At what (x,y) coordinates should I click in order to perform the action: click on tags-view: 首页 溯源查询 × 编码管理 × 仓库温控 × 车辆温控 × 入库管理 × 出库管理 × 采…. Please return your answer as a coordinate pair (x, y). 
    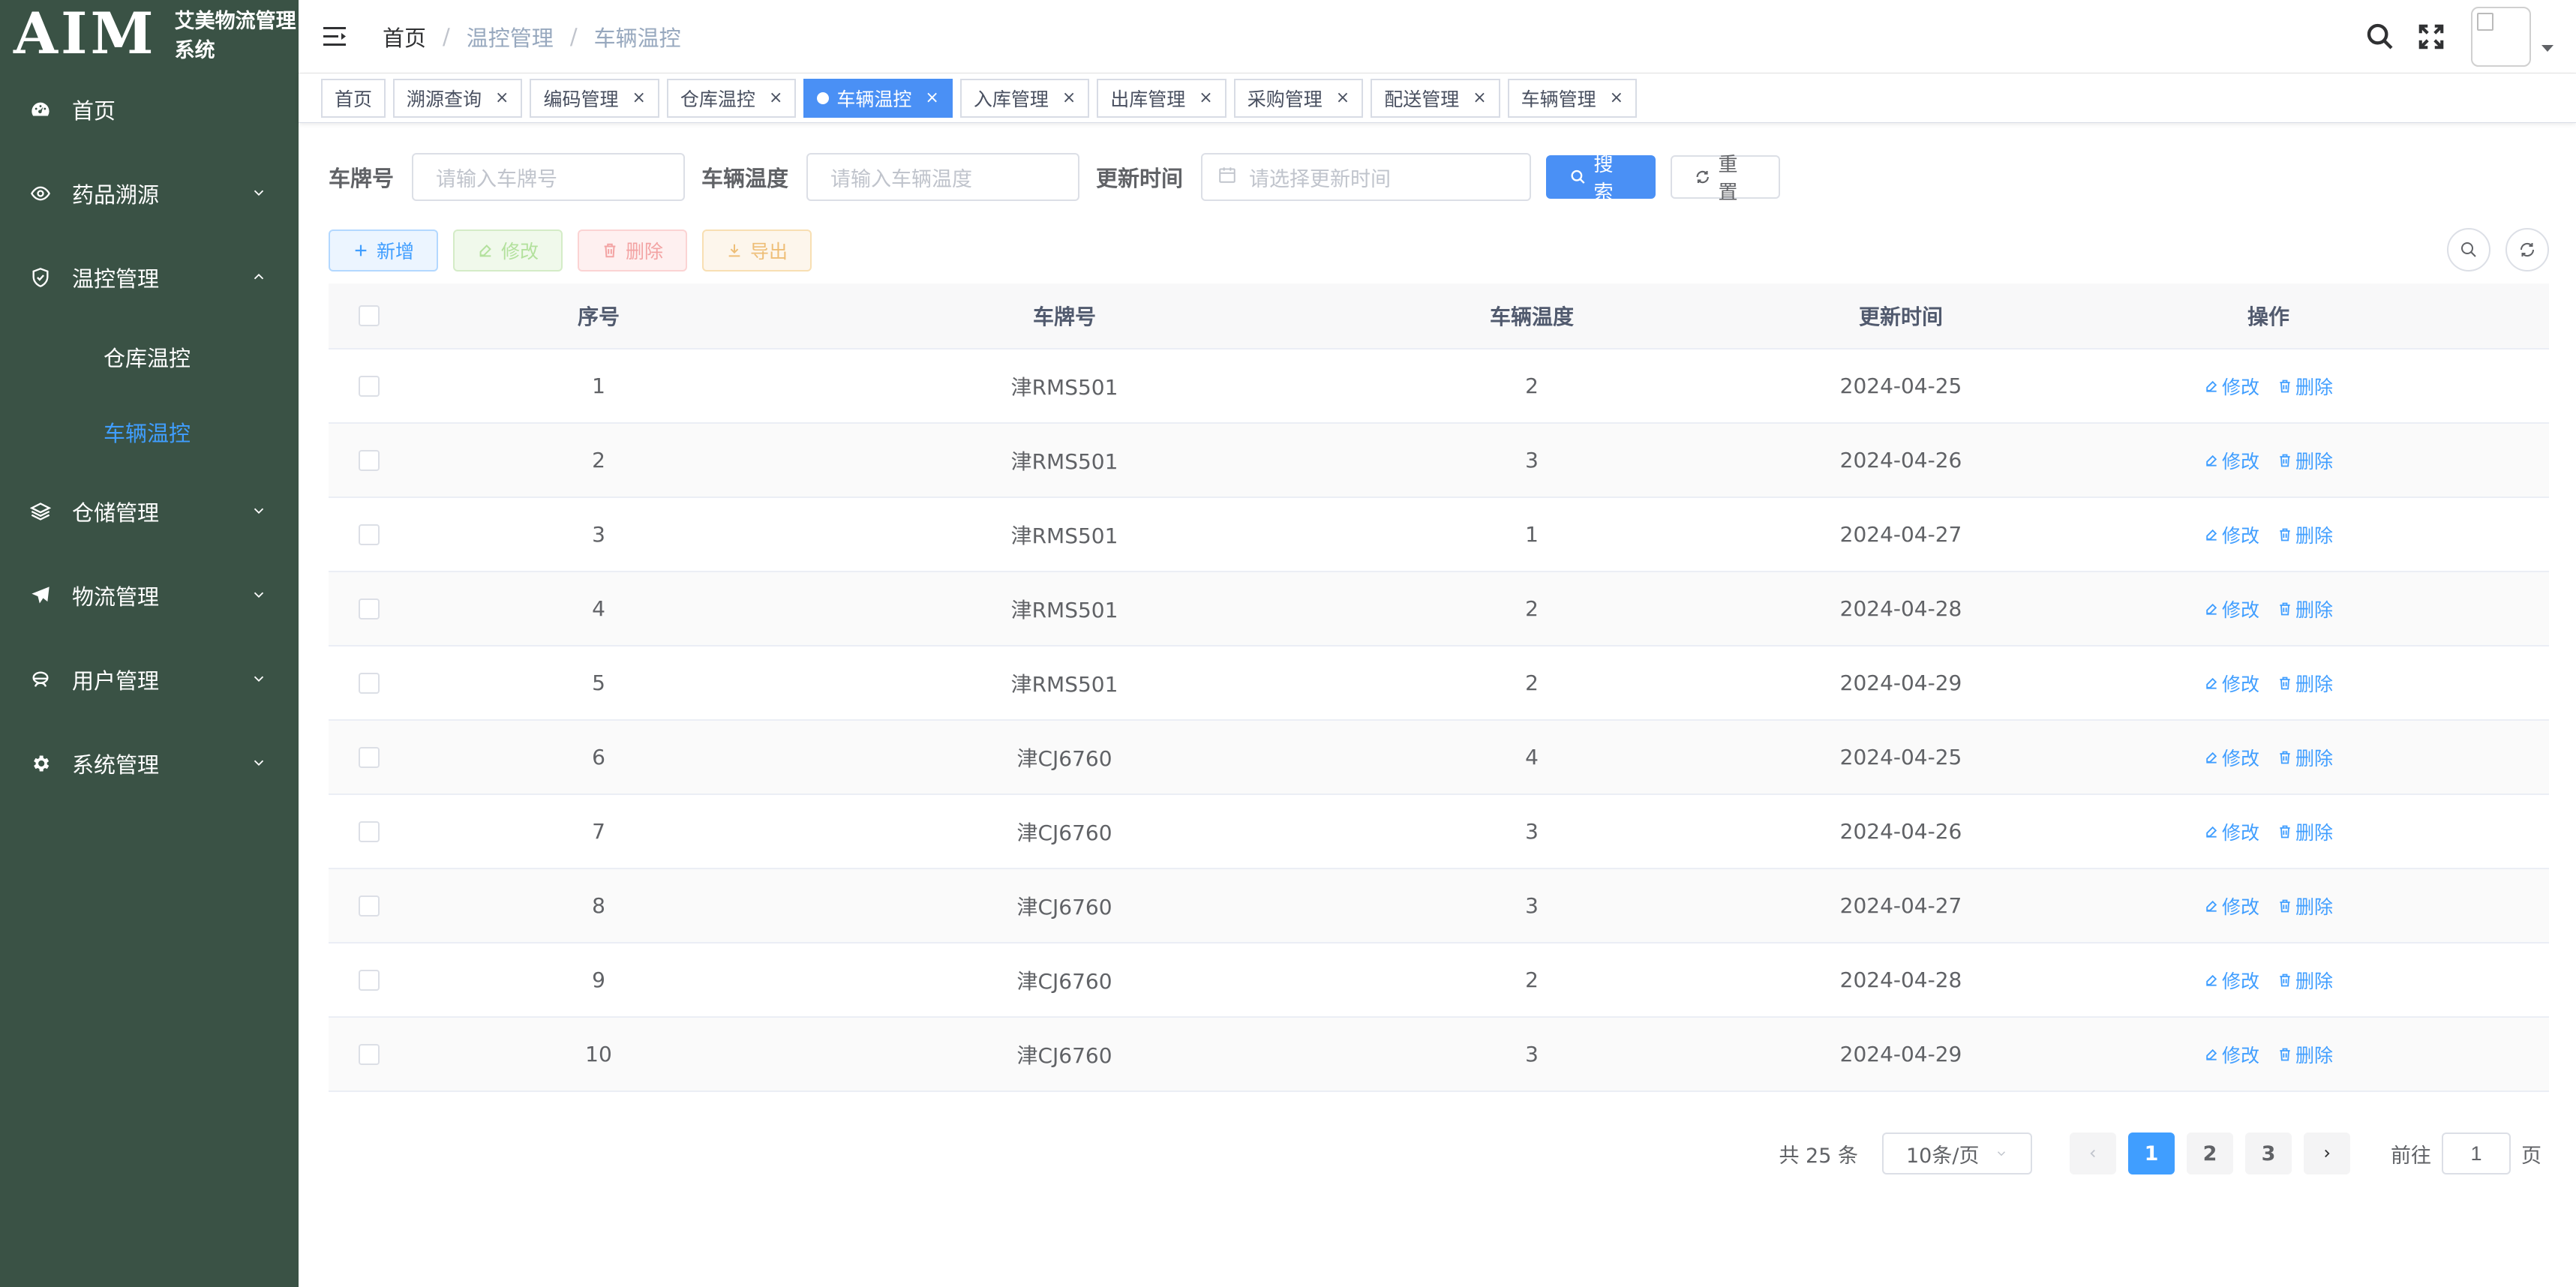
    Looking at the image, I should click on (1437, 98).